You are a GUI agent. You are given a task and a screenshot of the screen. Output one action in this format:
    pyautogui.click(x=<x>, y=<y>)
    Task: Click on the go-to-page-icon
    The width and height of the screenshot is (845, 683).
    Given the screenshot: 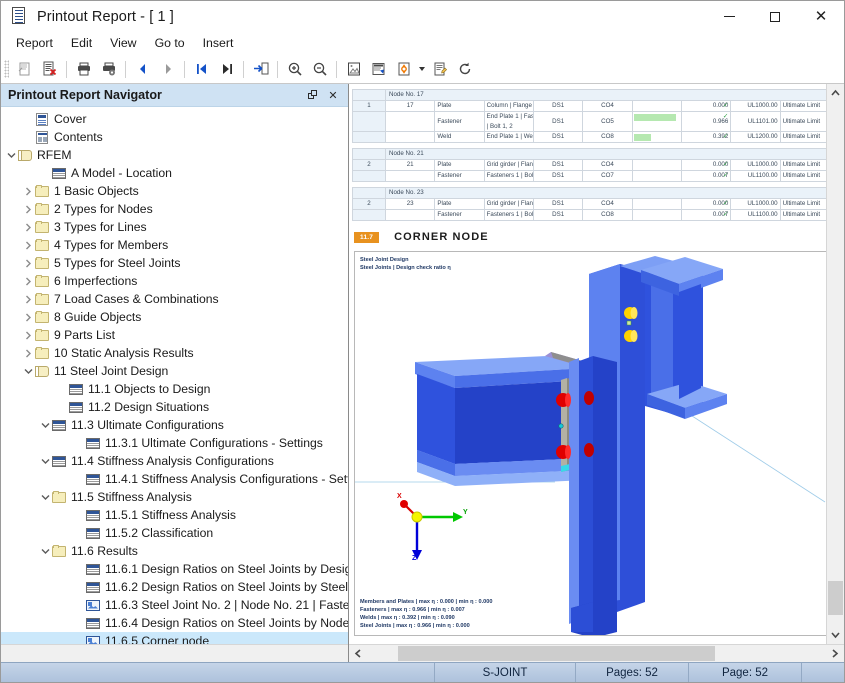 What is the action you would take?
    pyautogui.click(x=260, y=69)
    